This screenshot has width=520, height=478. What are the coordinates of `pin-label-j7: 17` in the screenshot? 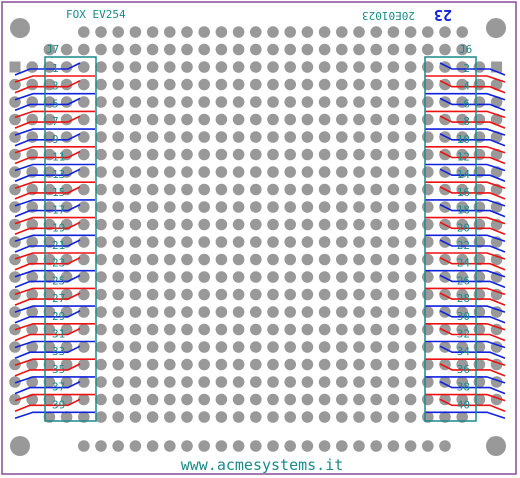 It's located at (58, 210).